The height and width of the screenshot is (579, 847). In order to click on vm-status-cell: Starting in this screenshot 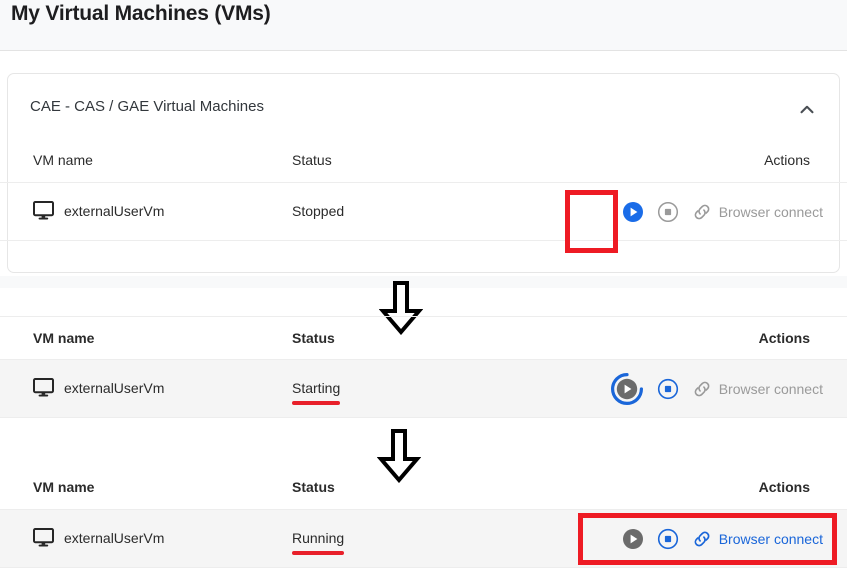, I will do `click(316, 392)`.